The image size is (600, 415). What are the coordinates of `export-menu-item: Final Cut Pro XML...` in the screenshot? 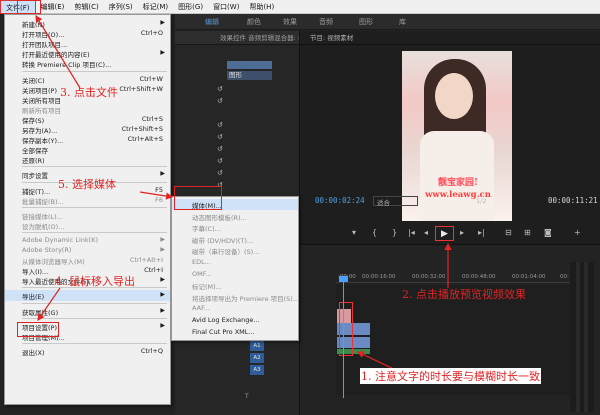 It's located at (235, 332).